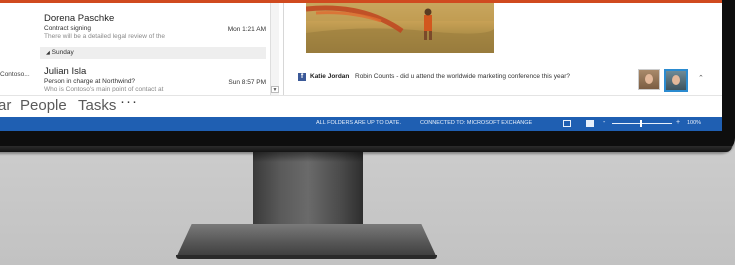  I want to click on zoom-slider-thumb, so click(641, 123).